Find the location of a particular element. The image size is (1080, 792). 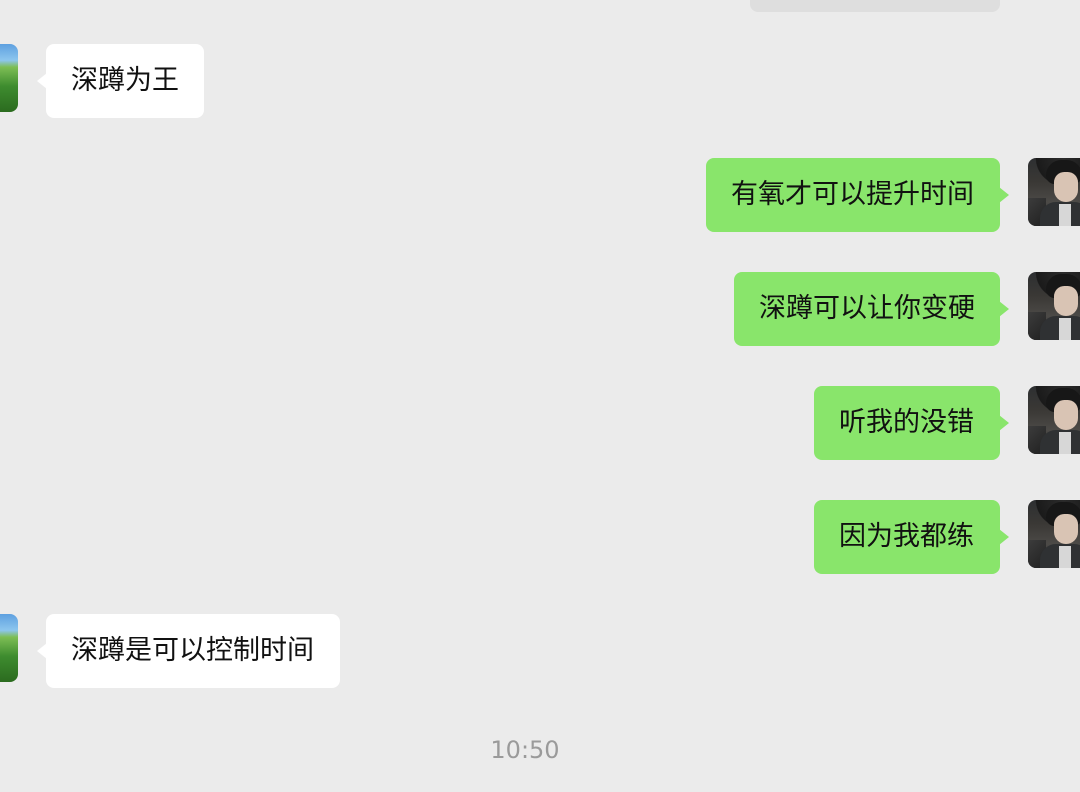

outgoing-message-bubble: 因为我都练 is located at coordinates (911, 537).